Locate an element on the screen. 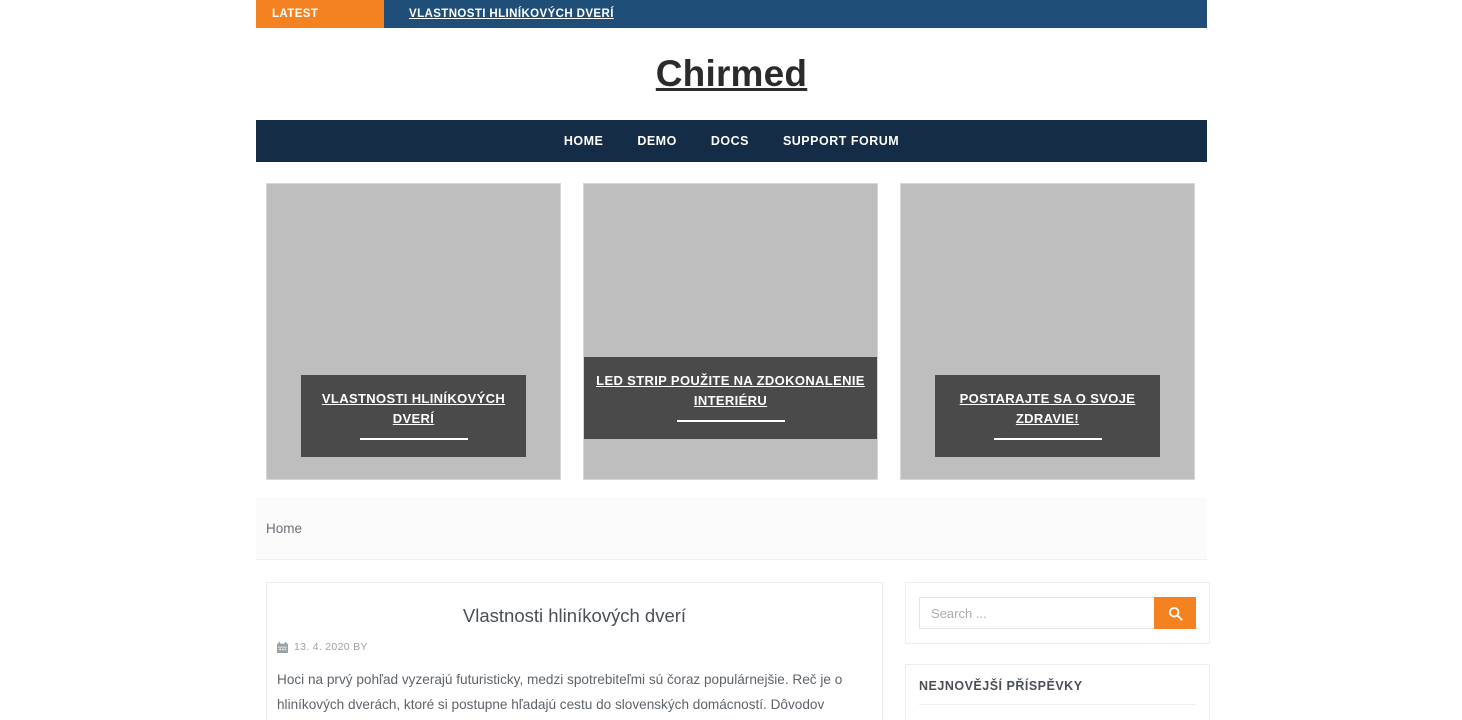 The height and width of the screenshot is (720, 1462). search-form is located at coordinates (1057, 613).